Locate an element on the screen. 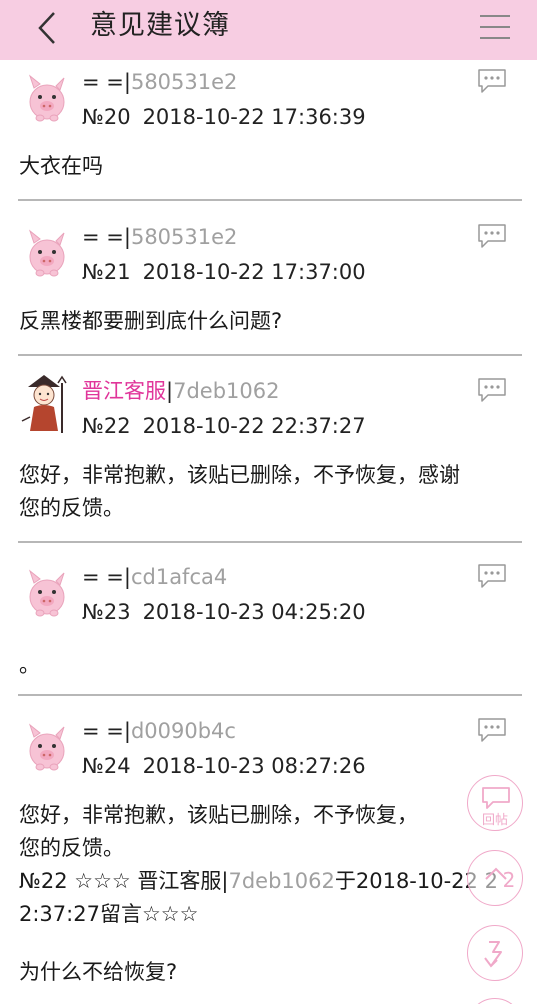 Image resolution: width=537 pixels, height=1004 pixels. post-meta: №21 2018-10-22 17:37:00 is located at coordinates (230, 272).